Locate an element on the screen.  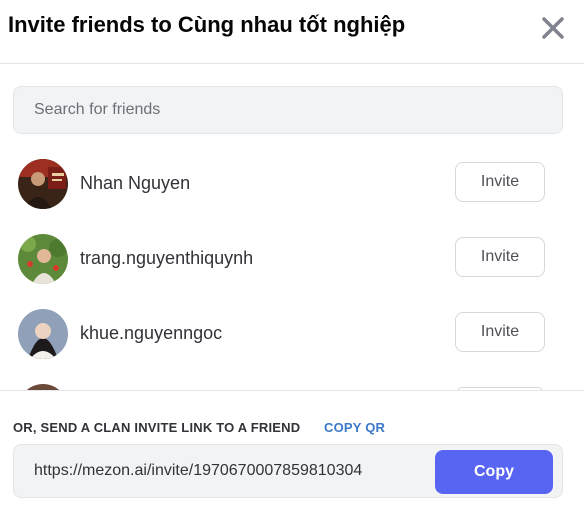
list-item: khue.nguyenngoc Invite is located at coordinates (292, 332).